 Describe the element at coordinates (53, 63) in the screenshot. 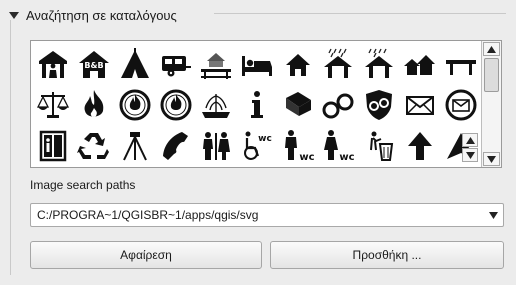

I see `tourist-info-icon` at that location.